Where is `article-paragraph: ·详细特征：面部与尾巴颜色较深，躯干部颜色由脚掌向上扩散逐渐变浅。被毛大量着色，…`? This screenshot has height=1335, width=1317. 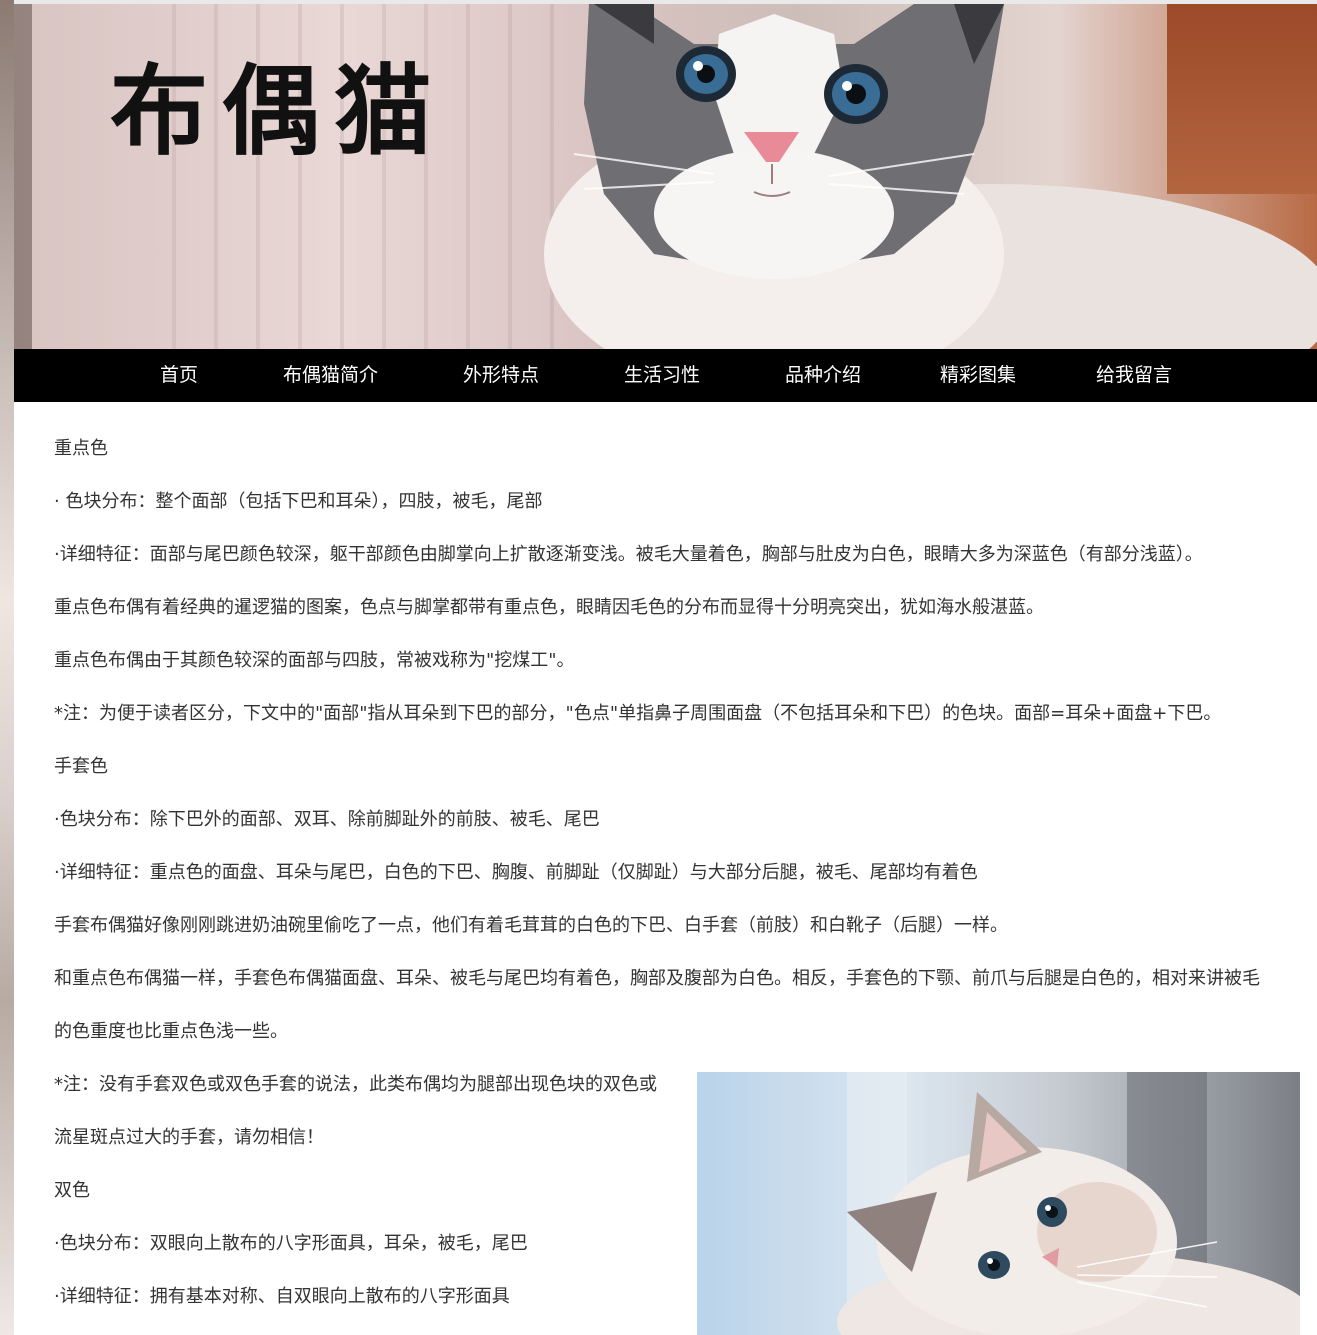
article-paragraph: ·详细特征：面部与尾巴颜色较深，躯干部颜色由脚掌向上扩散逐渐变浅。被毛大量着色，… is located at coordinates (628, 554).